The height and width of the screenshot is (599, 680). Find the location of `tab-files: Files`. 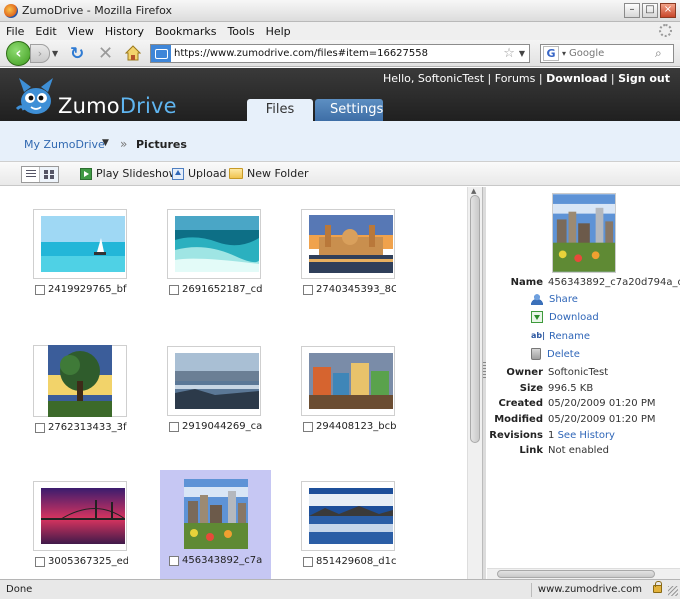

tab-files: Files is located at coordinates (280, 110).